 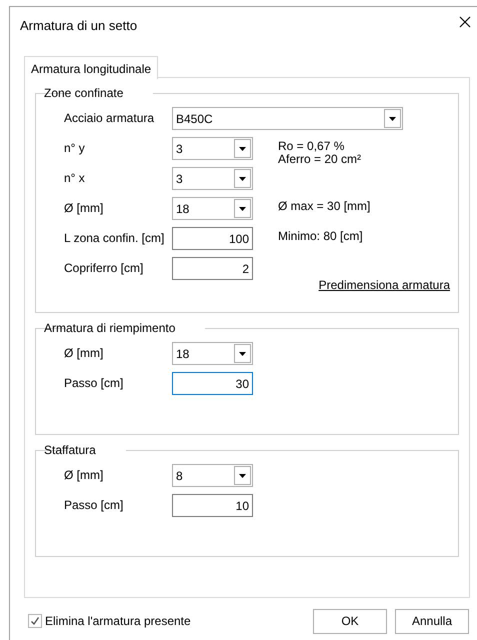 What do you see at coordinates (70, 450) in the screenshot?
I see `group-title: Staffatura` at bounding box center [70, 450].